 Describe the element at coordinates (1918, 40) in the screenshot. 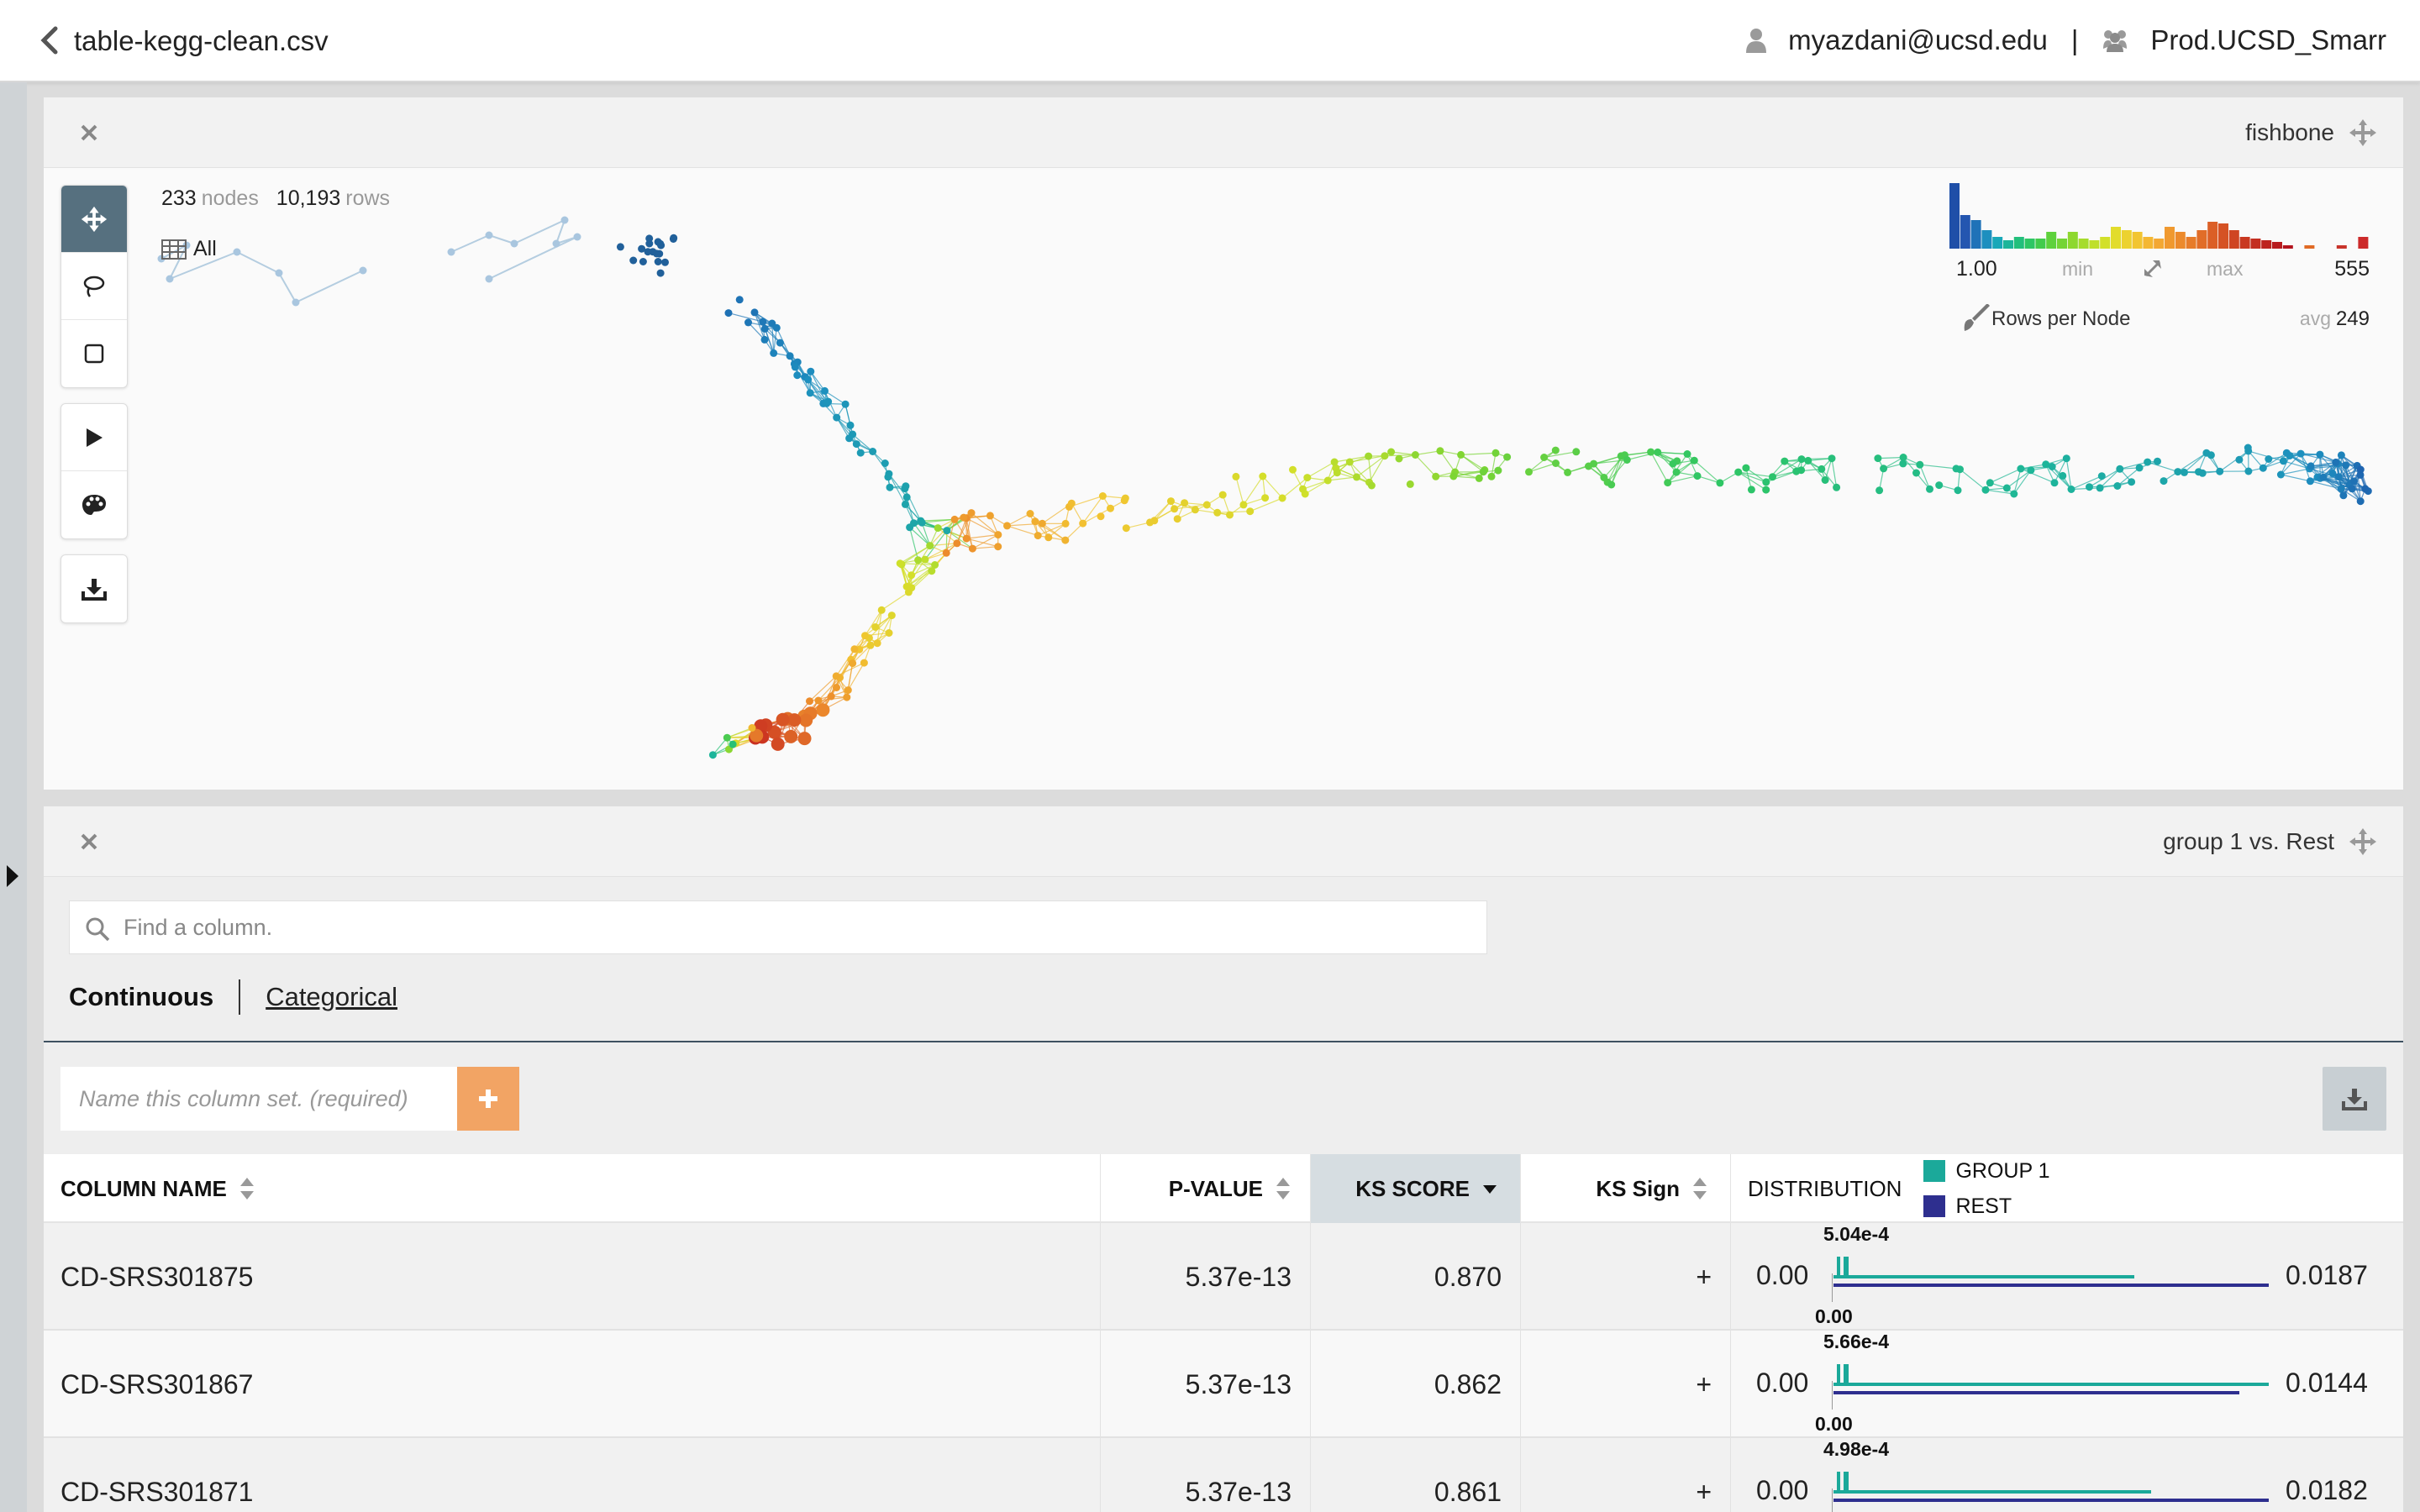

I see `user-email: myazdani@ucsd.edu` at that location.